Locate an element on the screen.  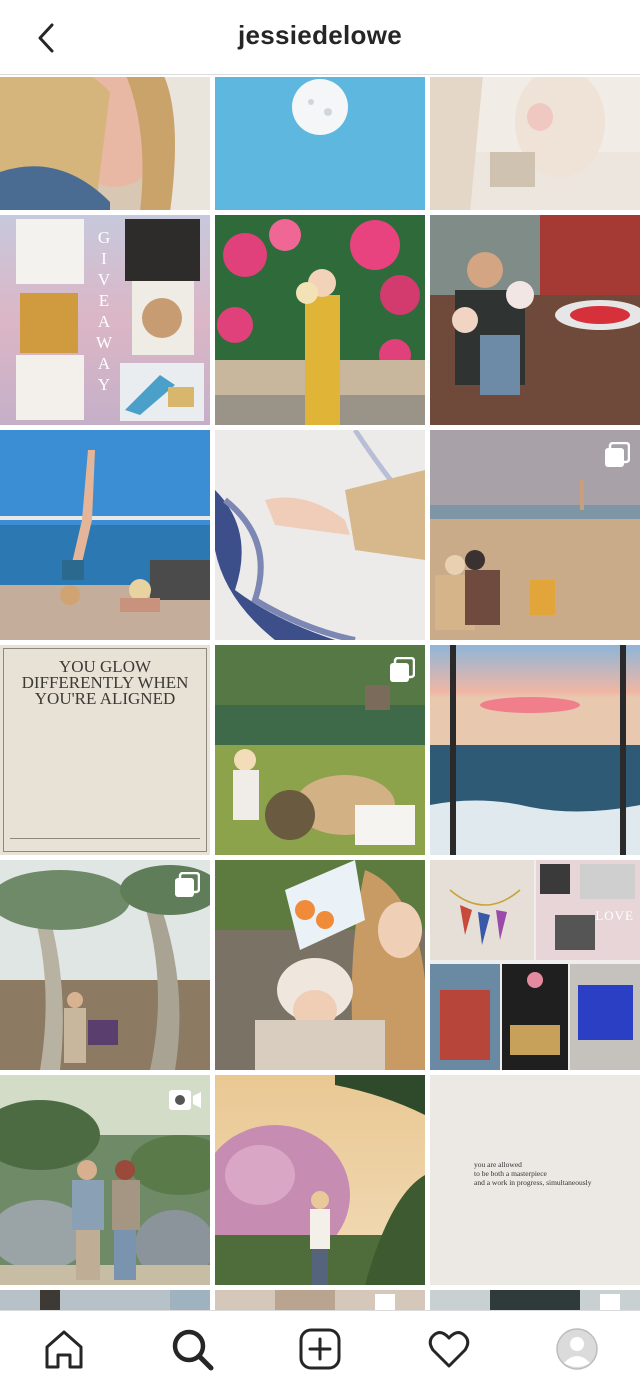
flowers-mother-child-photo is located at coordinates (320, 320).